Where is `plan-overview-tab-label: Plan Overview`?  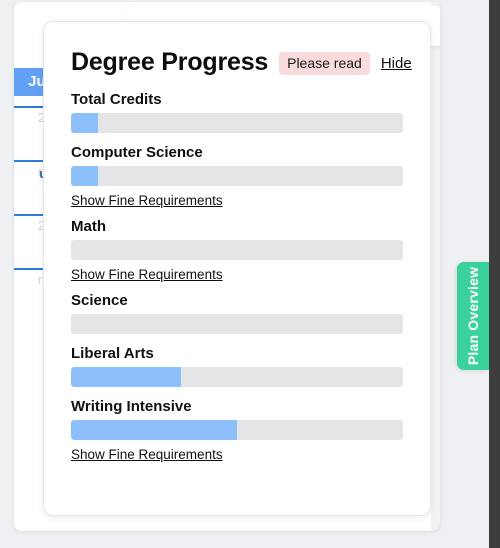 plan-overview-tab-label: Plan Overview is located at coordinates (473, 316).